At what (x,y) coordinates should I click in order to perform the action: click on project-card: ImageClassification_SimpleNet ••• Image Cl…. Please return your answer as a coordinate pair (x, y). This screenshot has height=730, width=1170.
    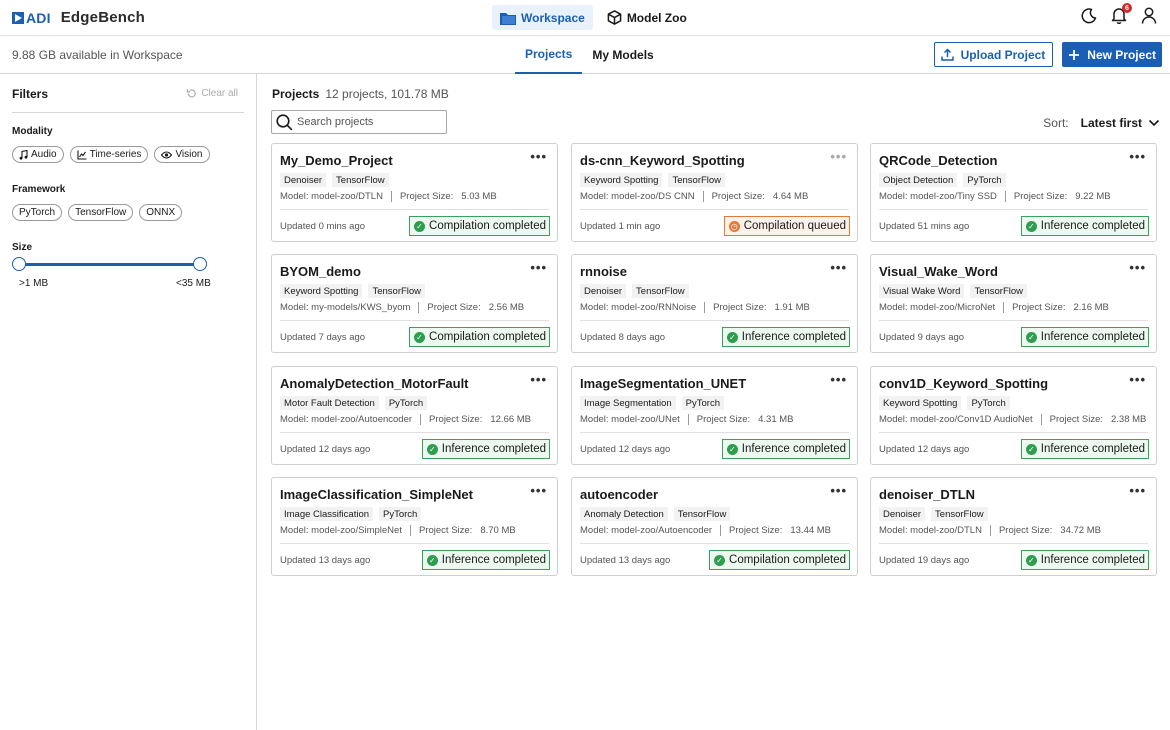
    Looking at the image, I should click on (414, 526).